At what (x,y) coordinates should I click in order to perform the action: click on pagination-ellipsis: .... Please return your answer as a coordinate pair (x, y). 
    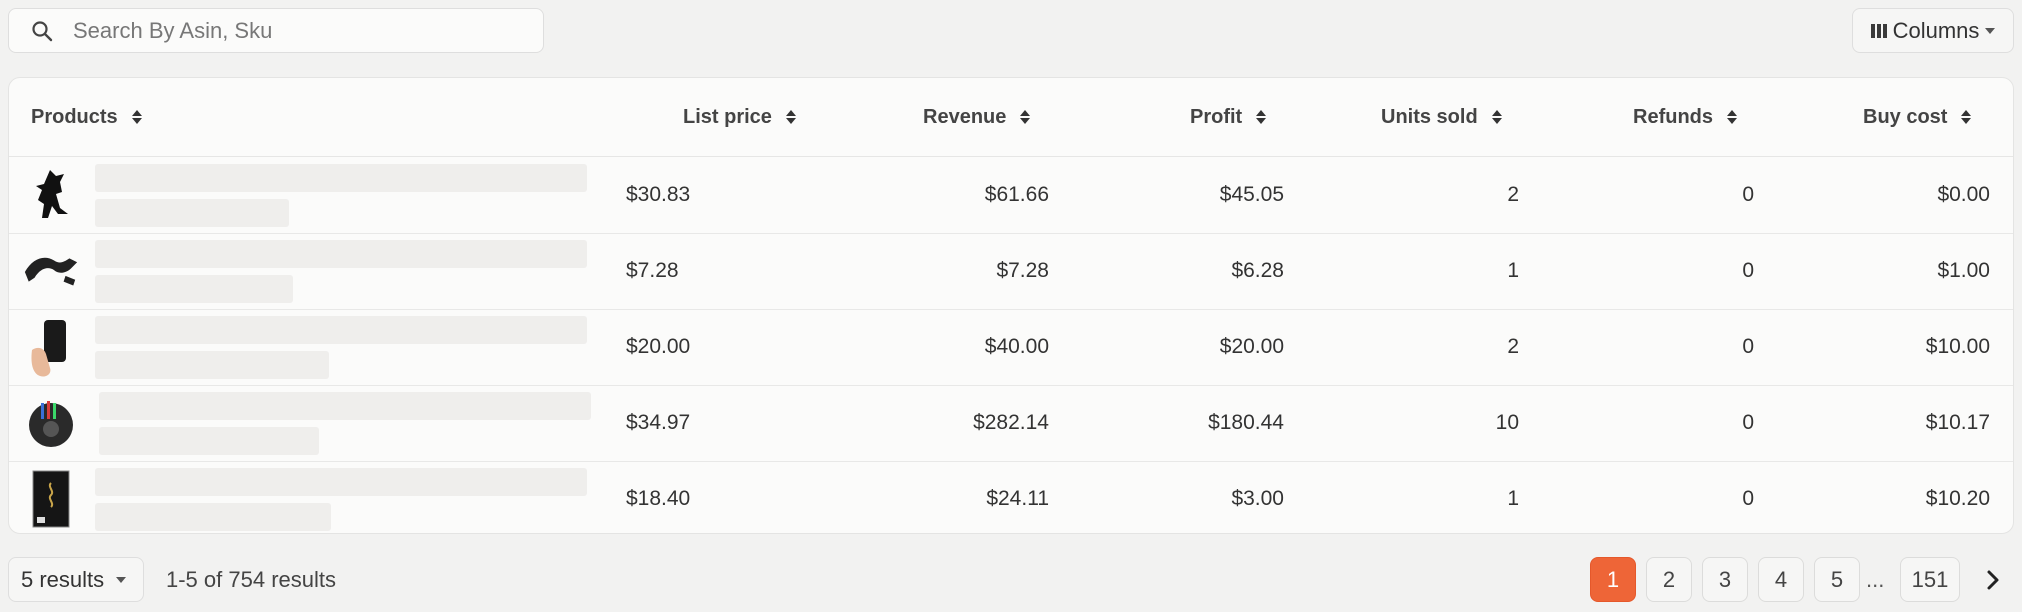
    Looking at the image, I should click on (1875, 579).